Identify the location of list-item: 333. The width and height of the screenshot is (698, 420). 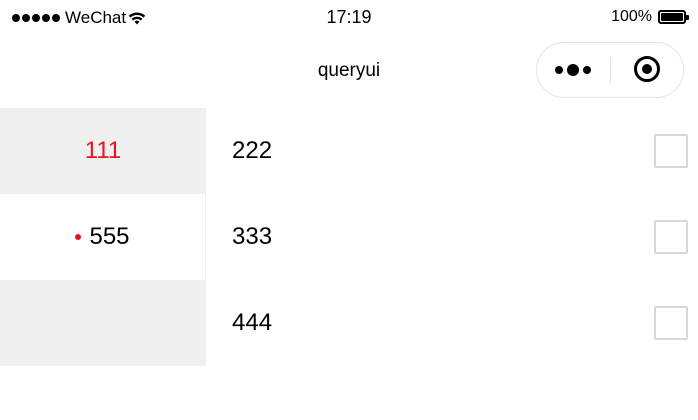
(452, 237).